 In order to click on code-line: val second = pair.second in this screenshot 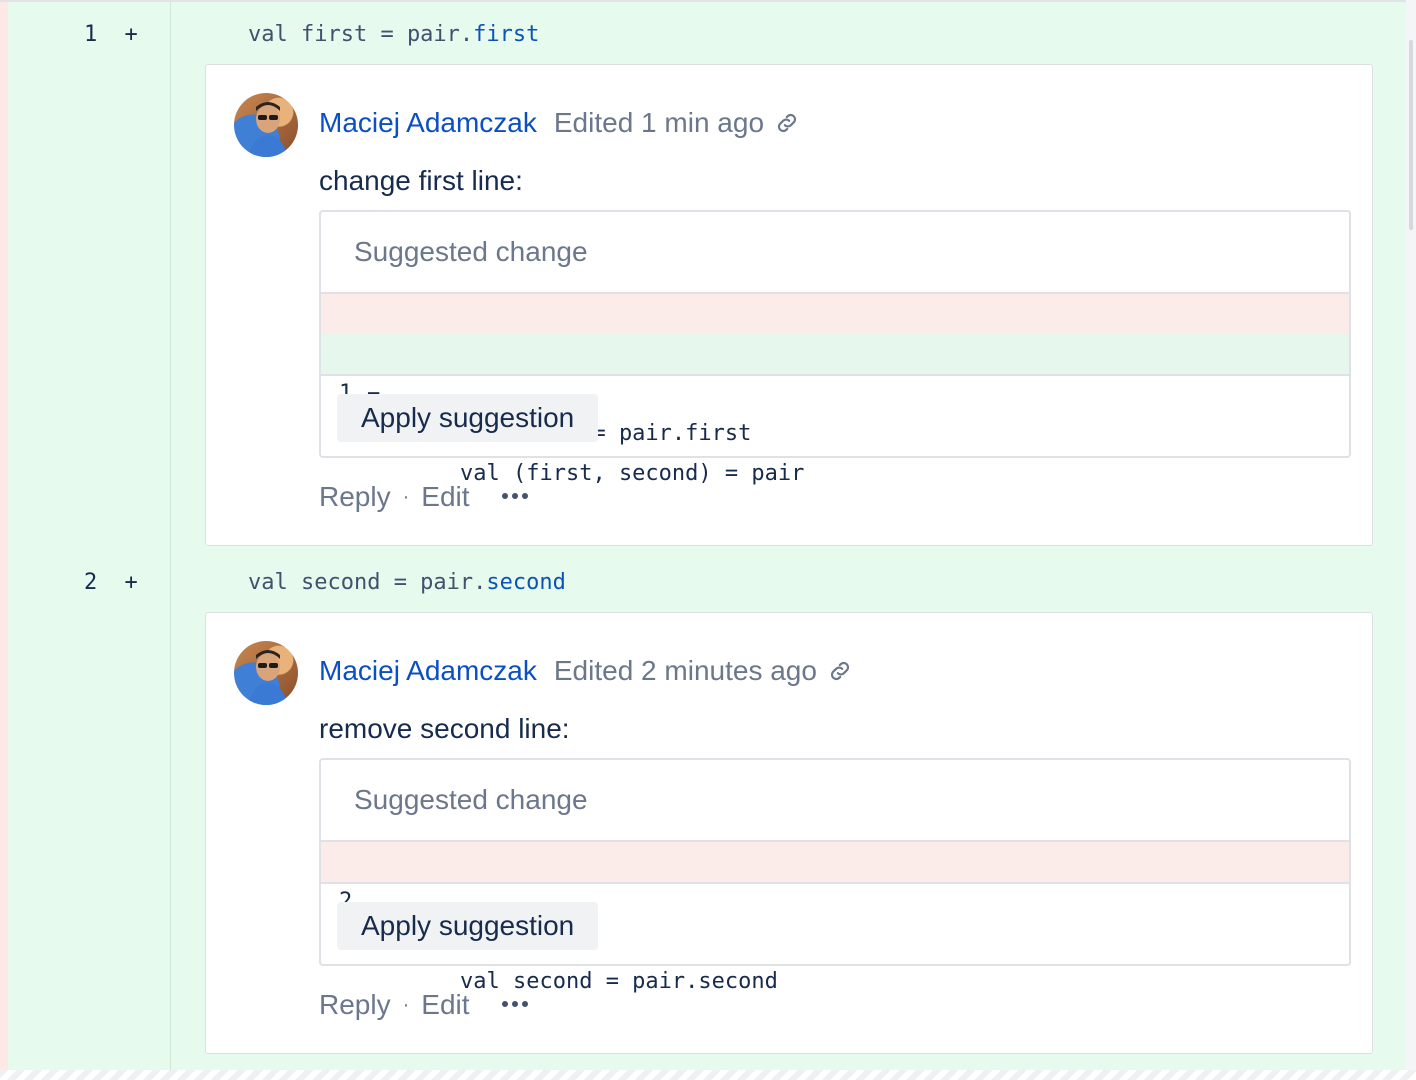, I will do `click(407, 582)`.